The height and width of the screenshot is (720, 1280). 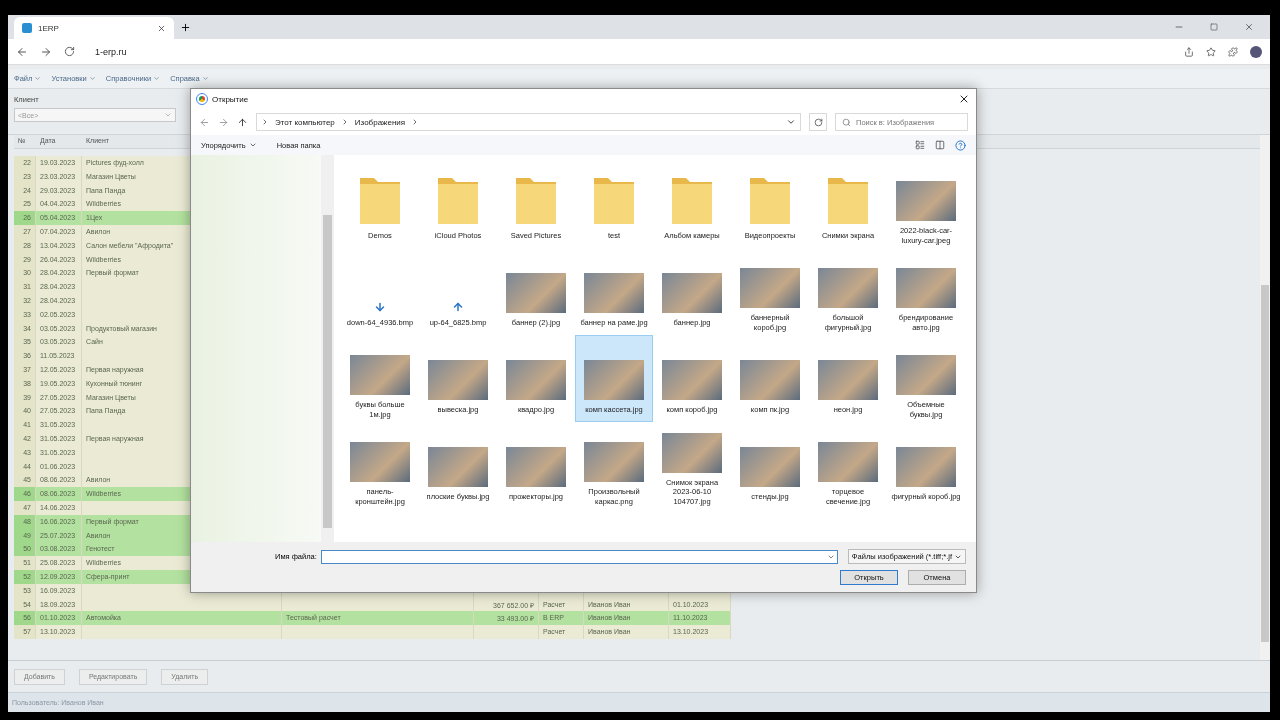 I want to click on breadcrumb-item: Этот компьютер, so click(x=305, y=122).